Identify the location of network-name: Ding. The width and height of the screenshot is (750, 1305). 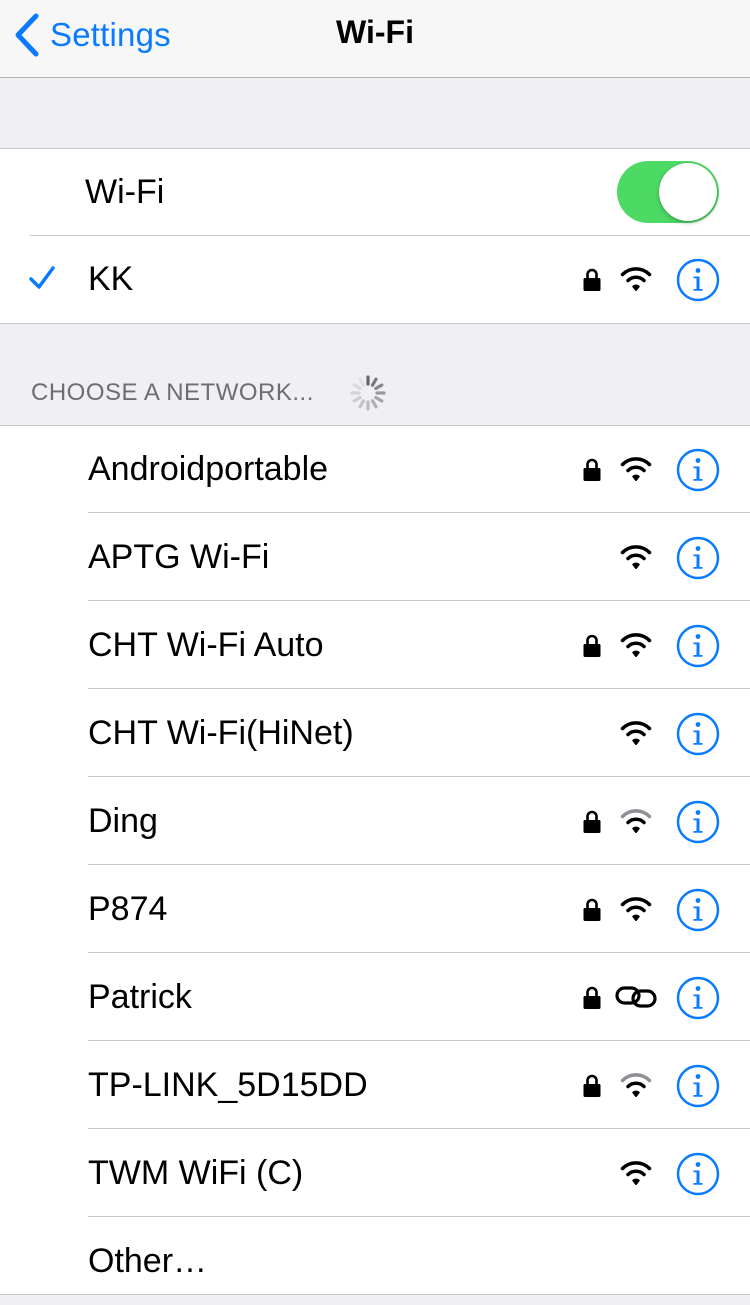
(123, 821).